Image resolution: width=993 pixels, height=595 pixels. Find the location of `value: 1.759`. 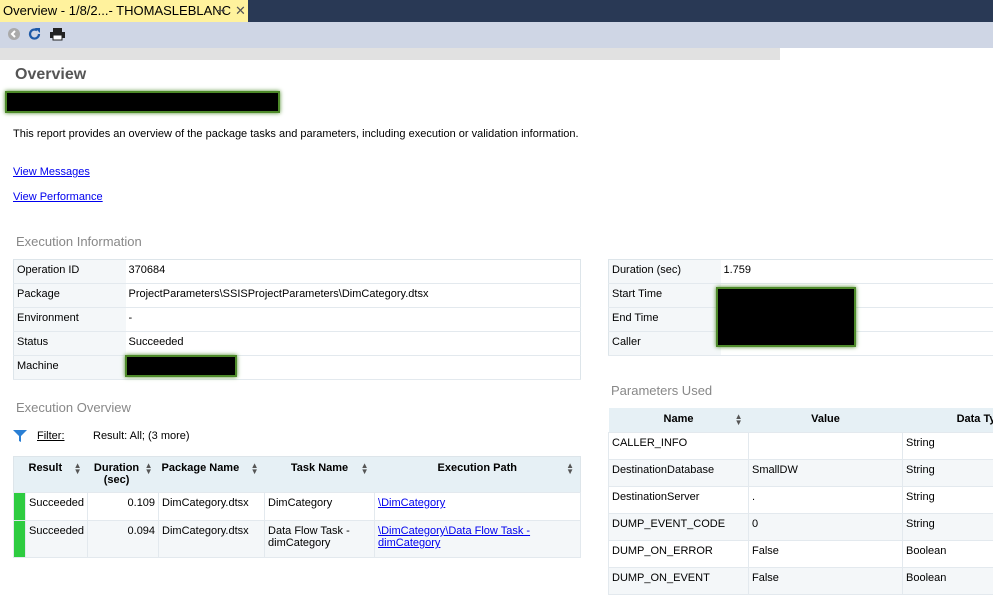

value: 1.759 is located at coordinates (857, 272).